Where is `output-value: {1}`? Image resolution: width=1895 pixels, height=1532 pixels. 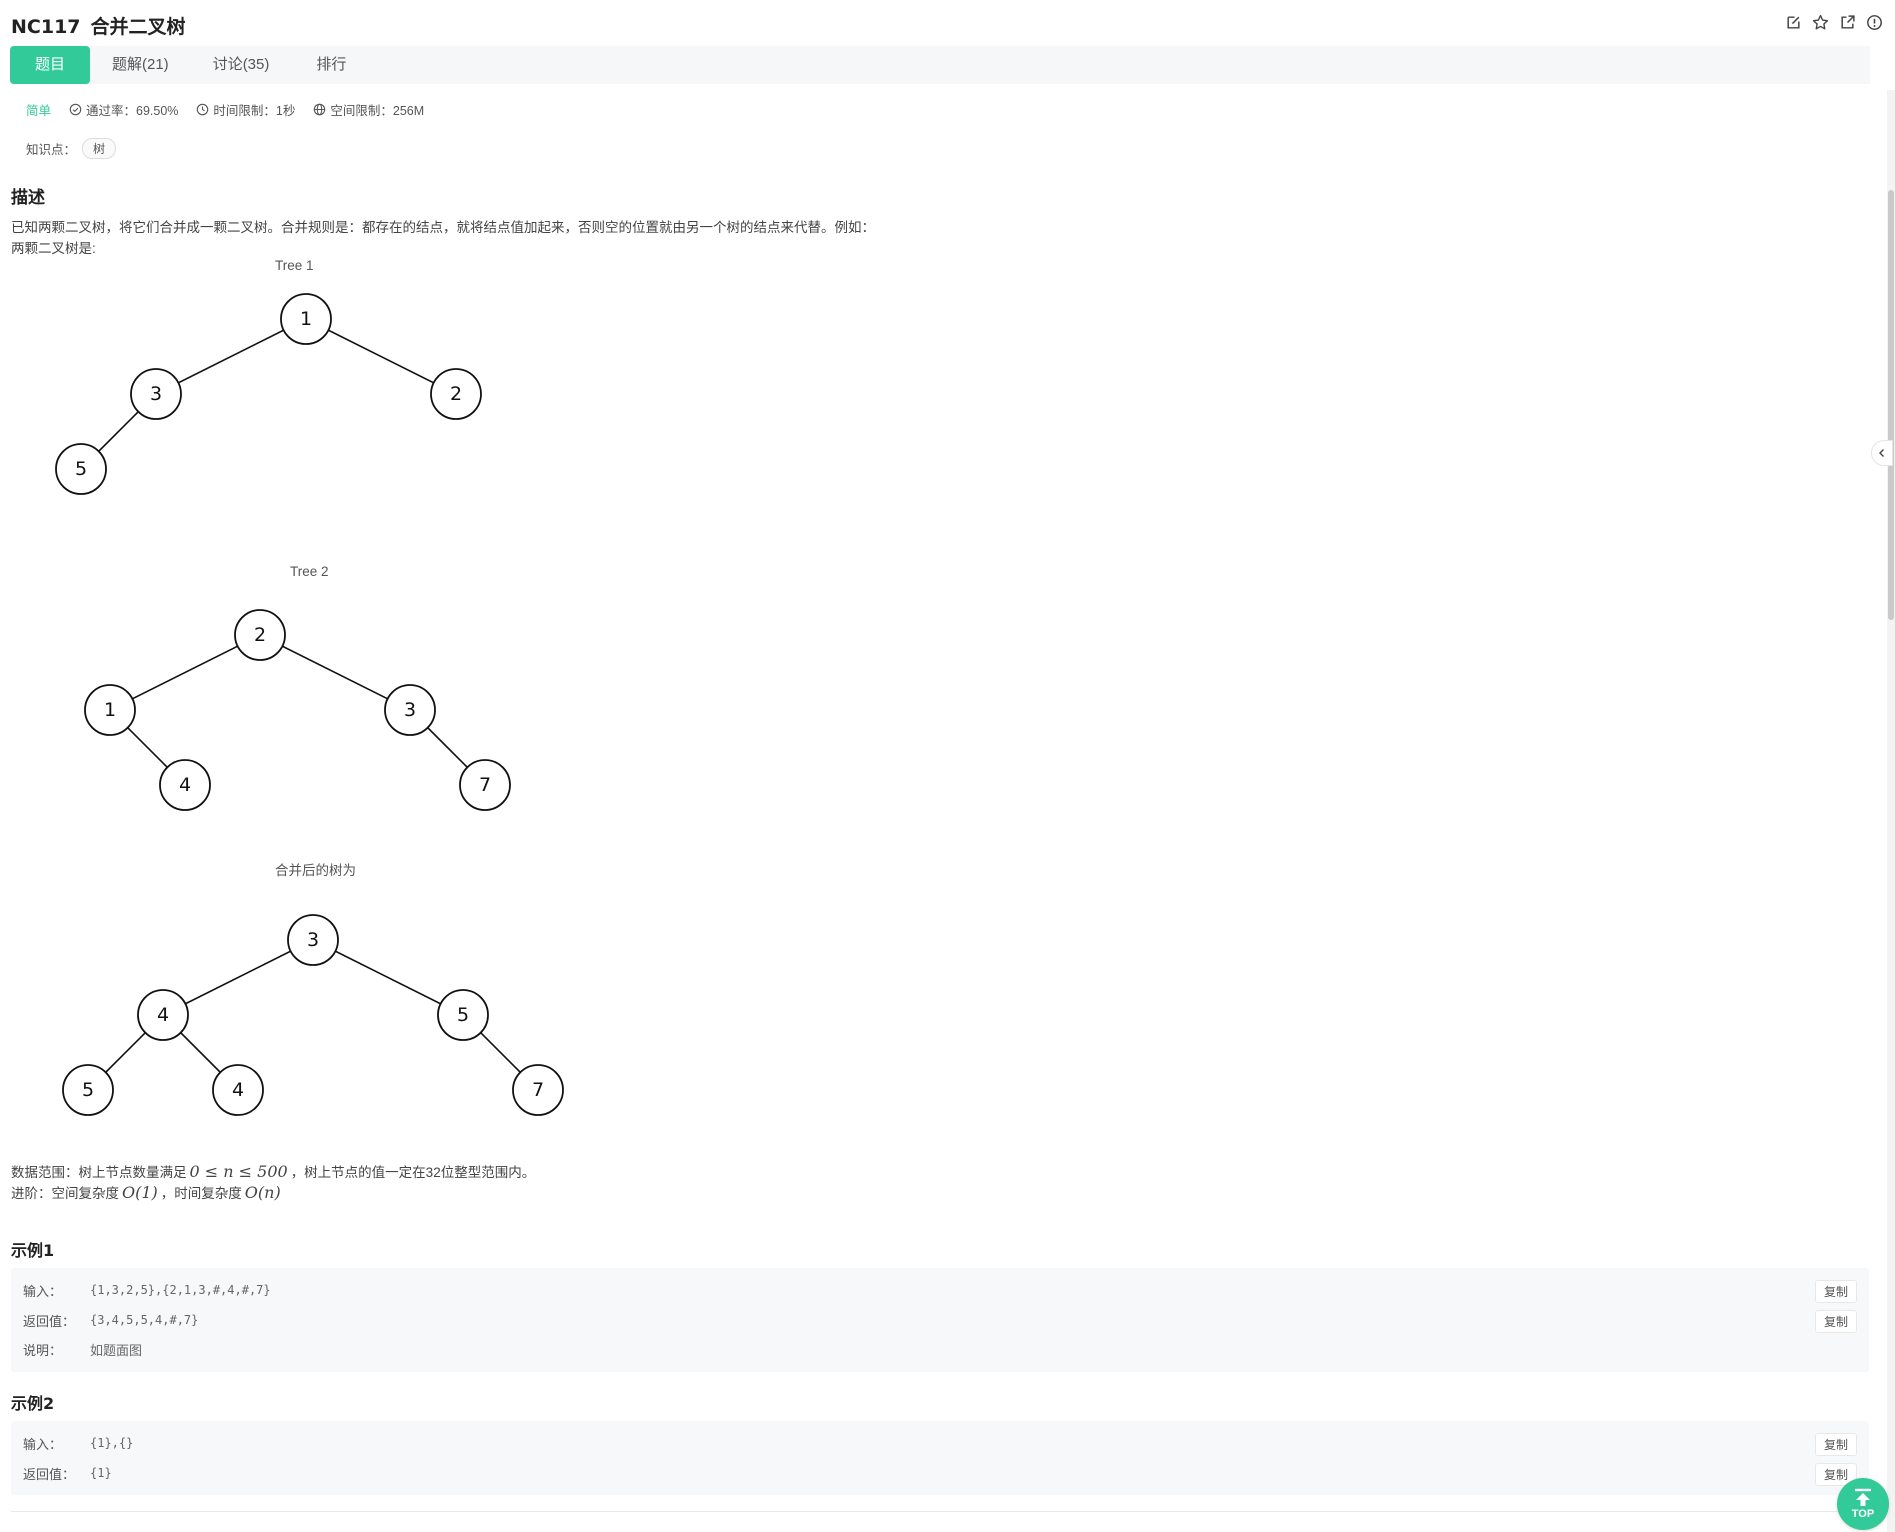
output-value: {1} is located at coordinates (101, 1473).